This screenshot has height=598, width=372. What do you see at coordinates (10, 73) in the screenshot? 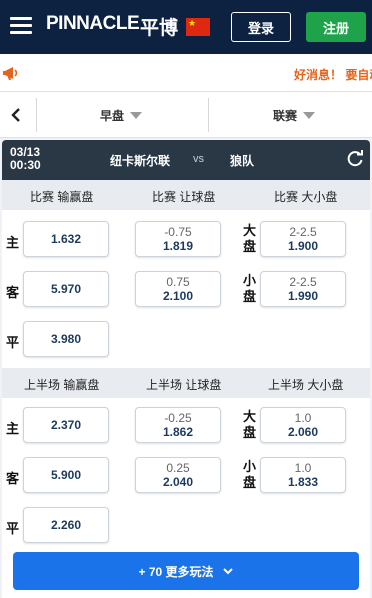
I see `megaphone-icon` at bounding box center [10, 73].